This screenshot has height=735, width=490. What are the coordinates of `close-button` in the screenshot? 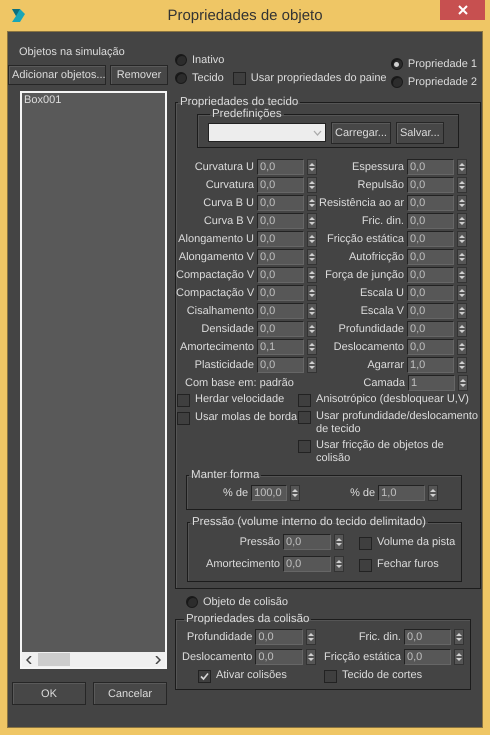 It's located at (462, 10).